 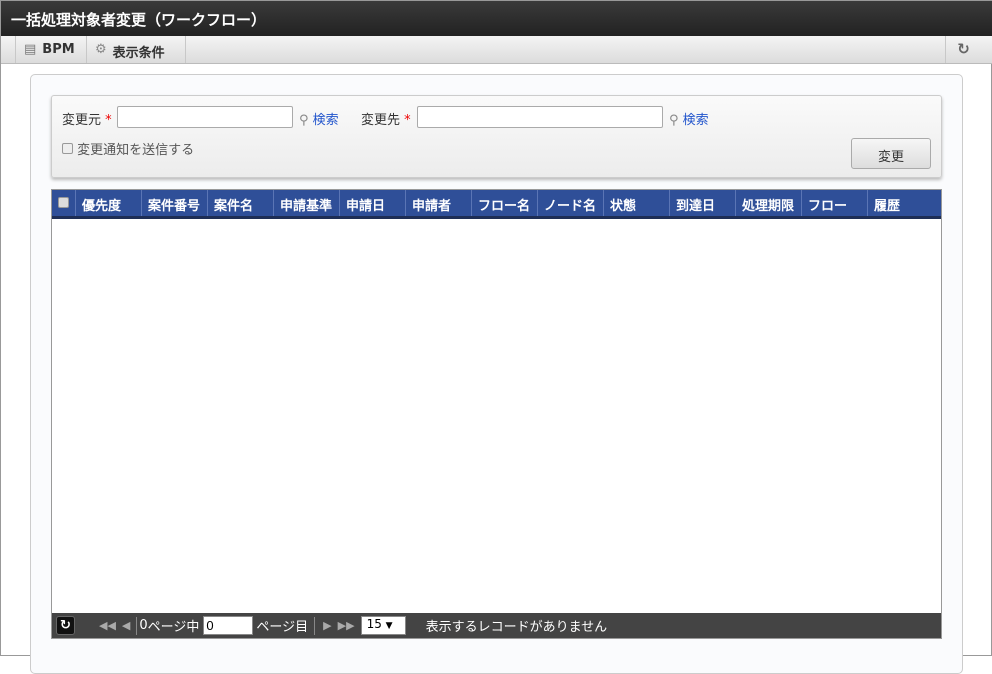 I want to click on to-label: 変更先 *, so click(x=386, y=120).